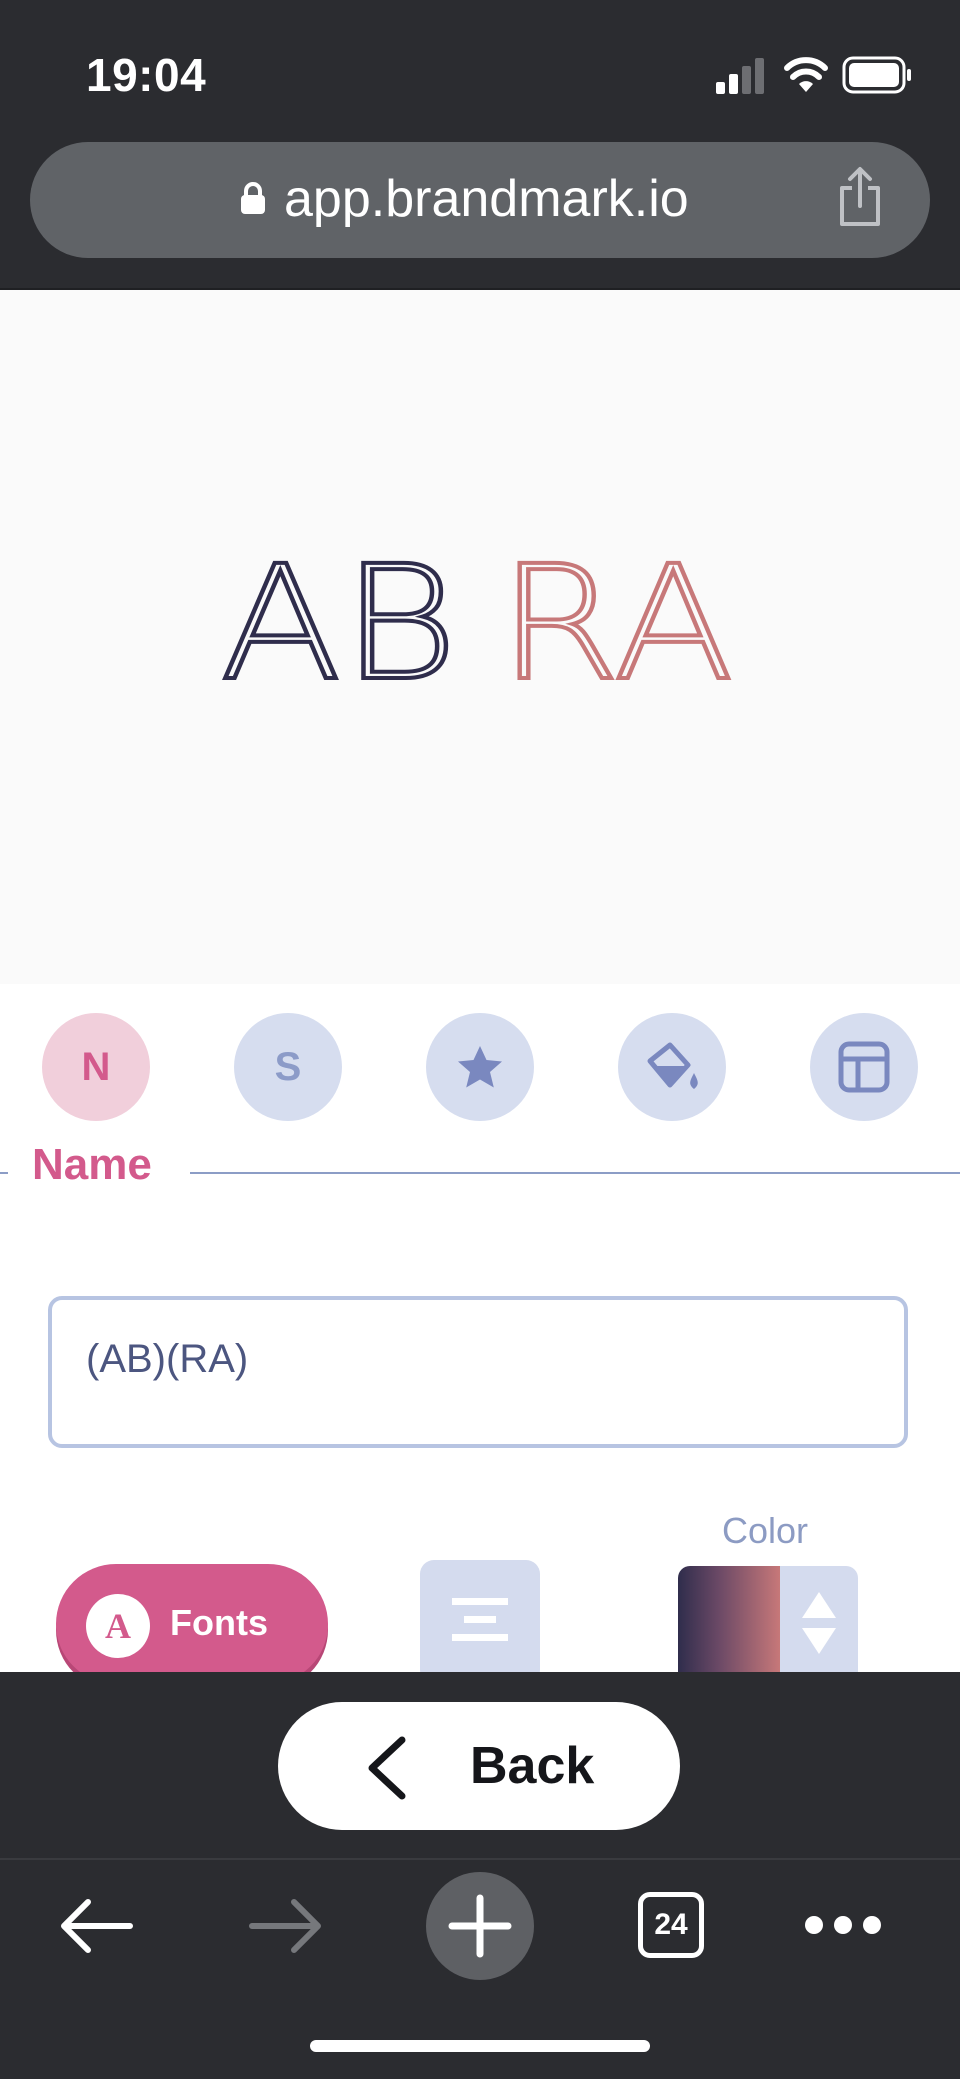 The height and width of the screenshot is (2079, 960). I want to click on nav-color-button, so click(672, 1067).